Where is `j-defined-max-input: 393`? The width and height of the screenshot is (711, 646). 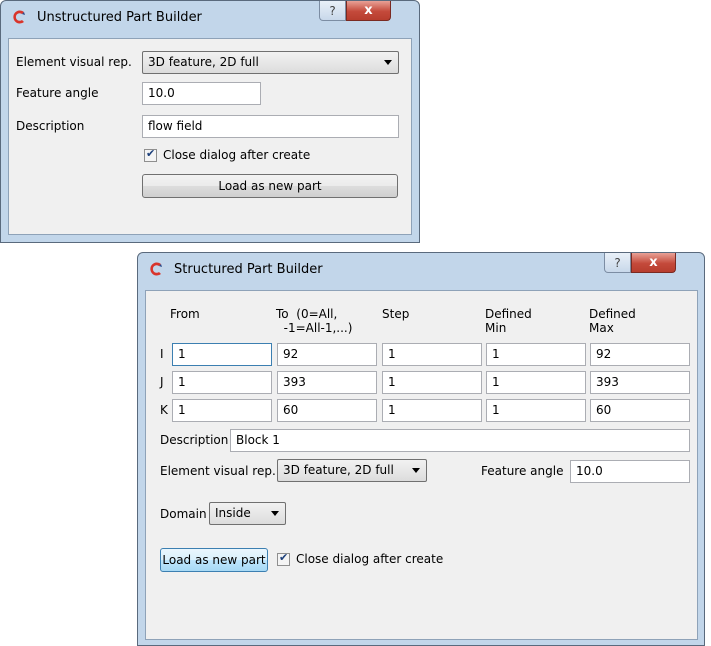
j-defined-max-input: 393 is located at coordinates (640, 382).